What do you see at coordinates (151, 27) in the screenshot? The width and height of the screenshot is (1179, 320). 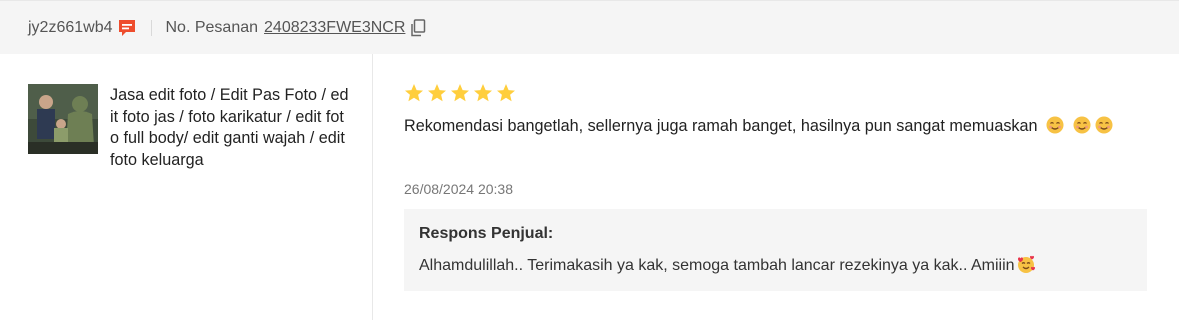 I see `header-divider` at bounding box center [151, 27].